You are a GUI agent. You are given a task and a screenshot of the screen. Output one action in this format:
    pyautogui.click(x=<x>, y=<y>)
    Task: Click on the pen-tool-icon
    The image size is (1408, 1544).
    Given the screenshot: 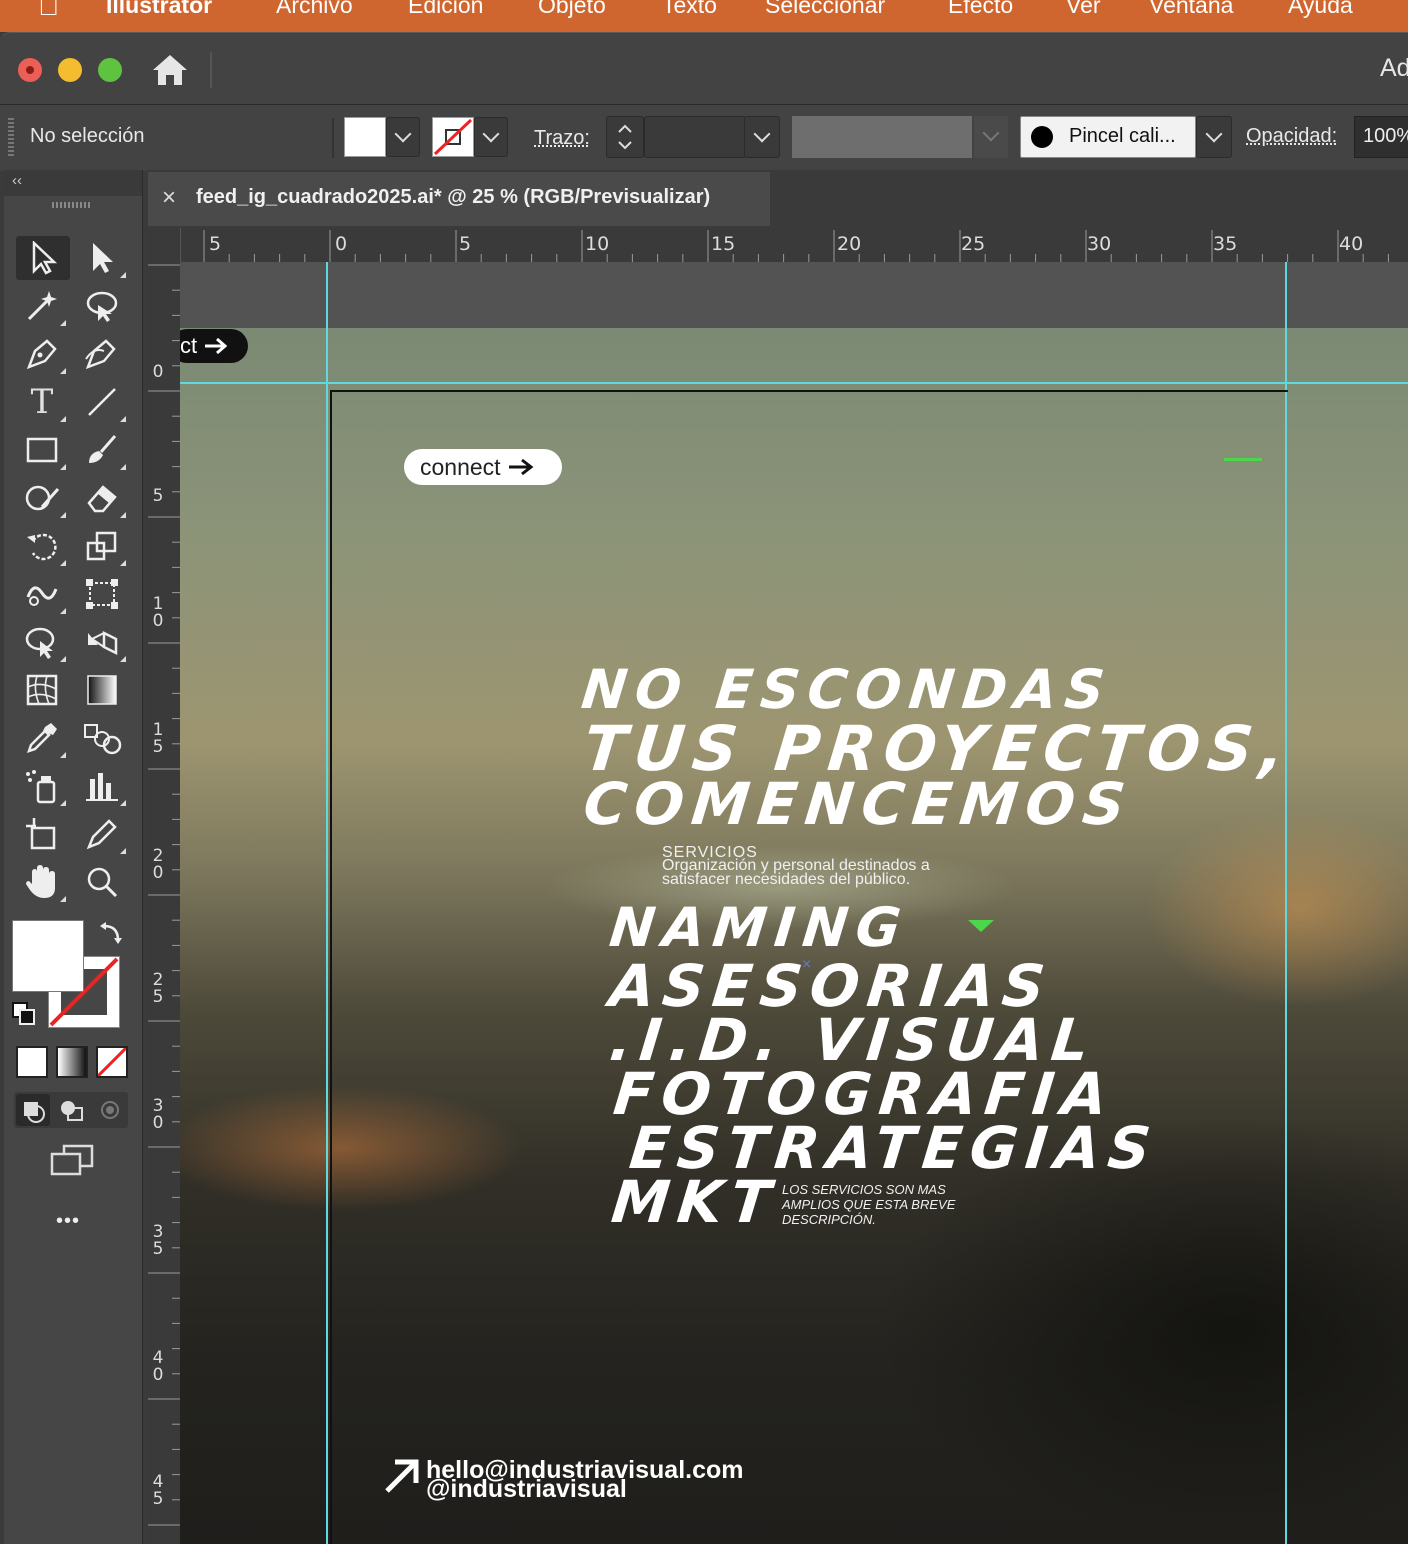 What is the action you would take?
    pyautogui.click(x=44, y=354)
    